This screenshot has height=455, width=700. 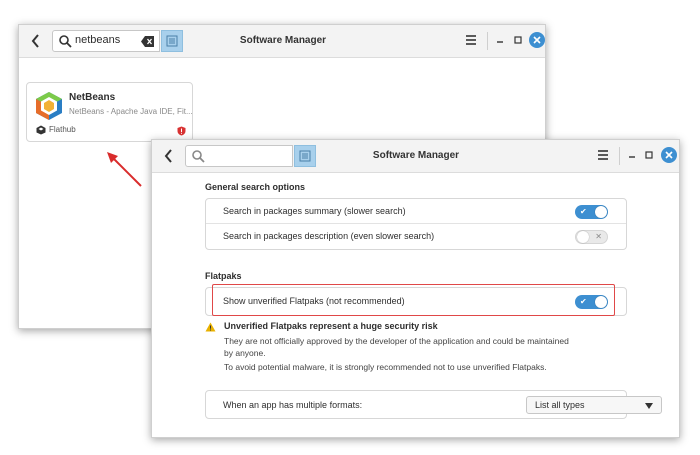 What do you see at coordinates (210, 327) in the screenshot?
I see `warning-icon` at bounding box center [210, 327].